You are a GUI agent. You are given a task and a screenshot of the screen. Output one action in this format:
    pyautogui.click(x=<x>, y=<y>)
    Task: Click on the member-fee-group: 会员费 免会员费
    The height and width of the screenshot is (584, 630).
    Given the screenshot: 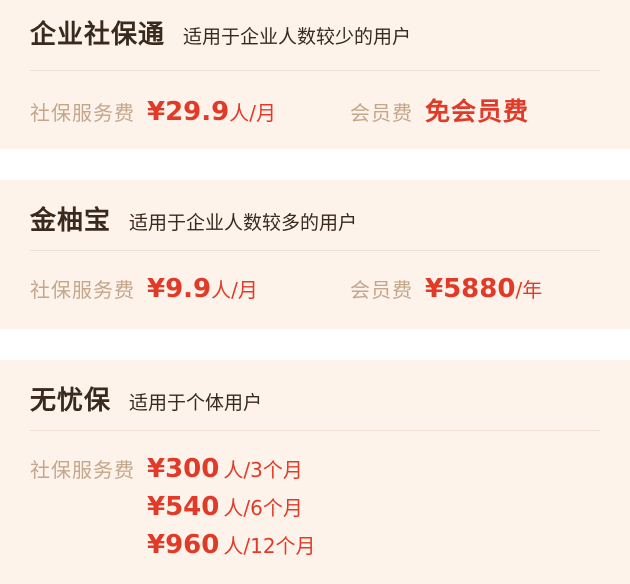 What is the action you would take?
    pyautogui.click(x=439, y=110)
    